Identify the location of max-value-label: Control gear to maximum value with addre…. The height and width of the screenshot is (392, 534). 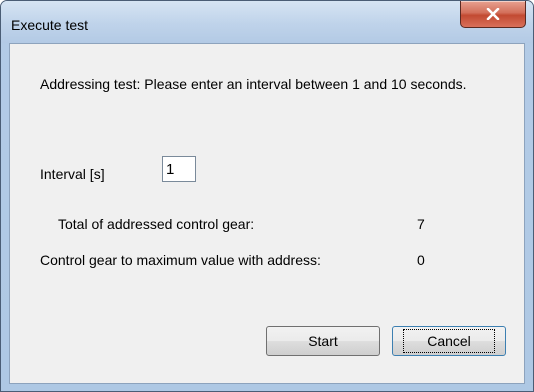
(180, 260).